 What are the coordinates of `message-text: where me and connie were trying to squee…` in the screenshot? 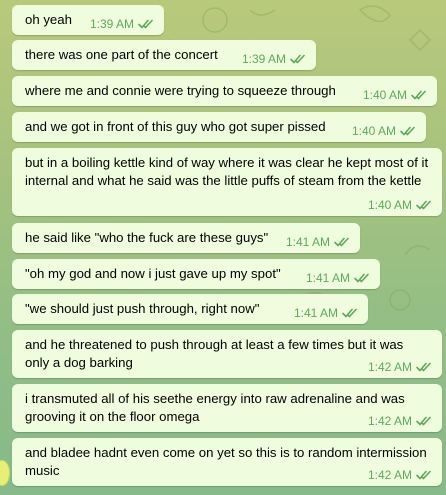 It's located at (180, 90).